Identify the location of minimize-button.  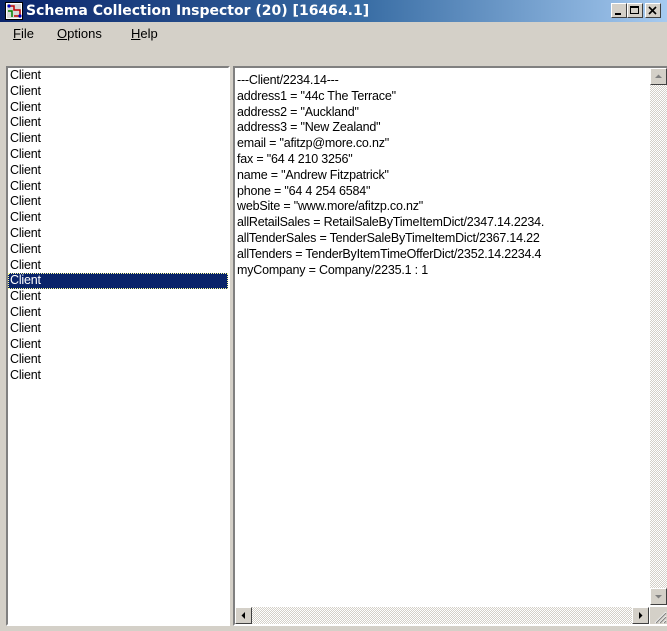
(619, 10).